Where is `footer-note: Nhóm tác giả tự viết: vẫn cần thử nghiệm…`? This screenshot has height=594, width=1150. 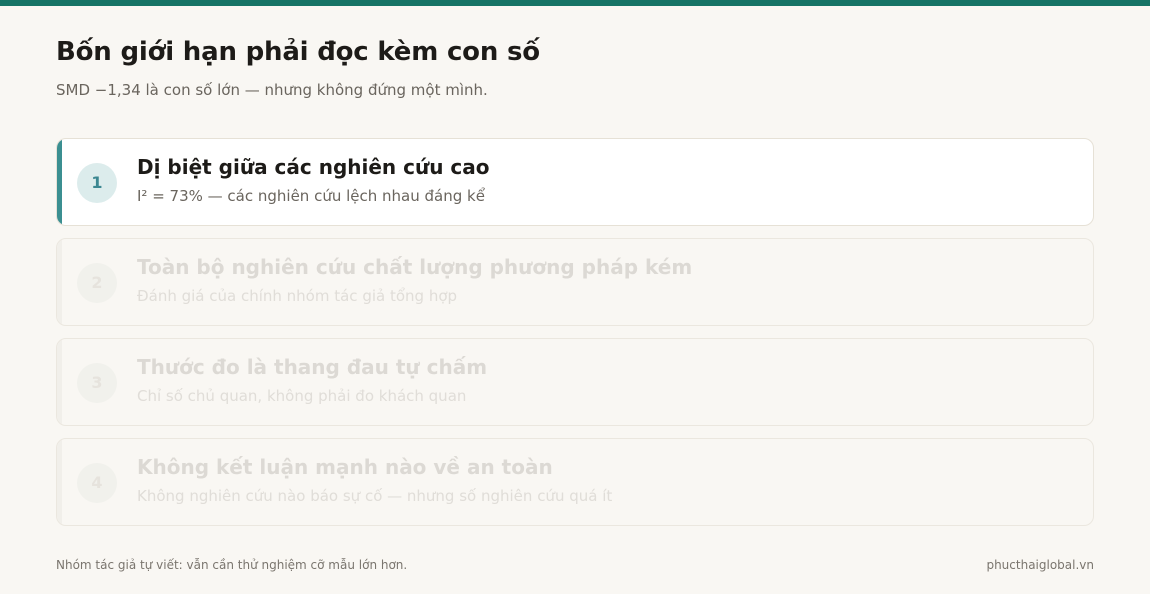
footer-note: Nhóm tác giả tự viết: vẫn cần thử nghiệm… is located at coordinates (232, 565).